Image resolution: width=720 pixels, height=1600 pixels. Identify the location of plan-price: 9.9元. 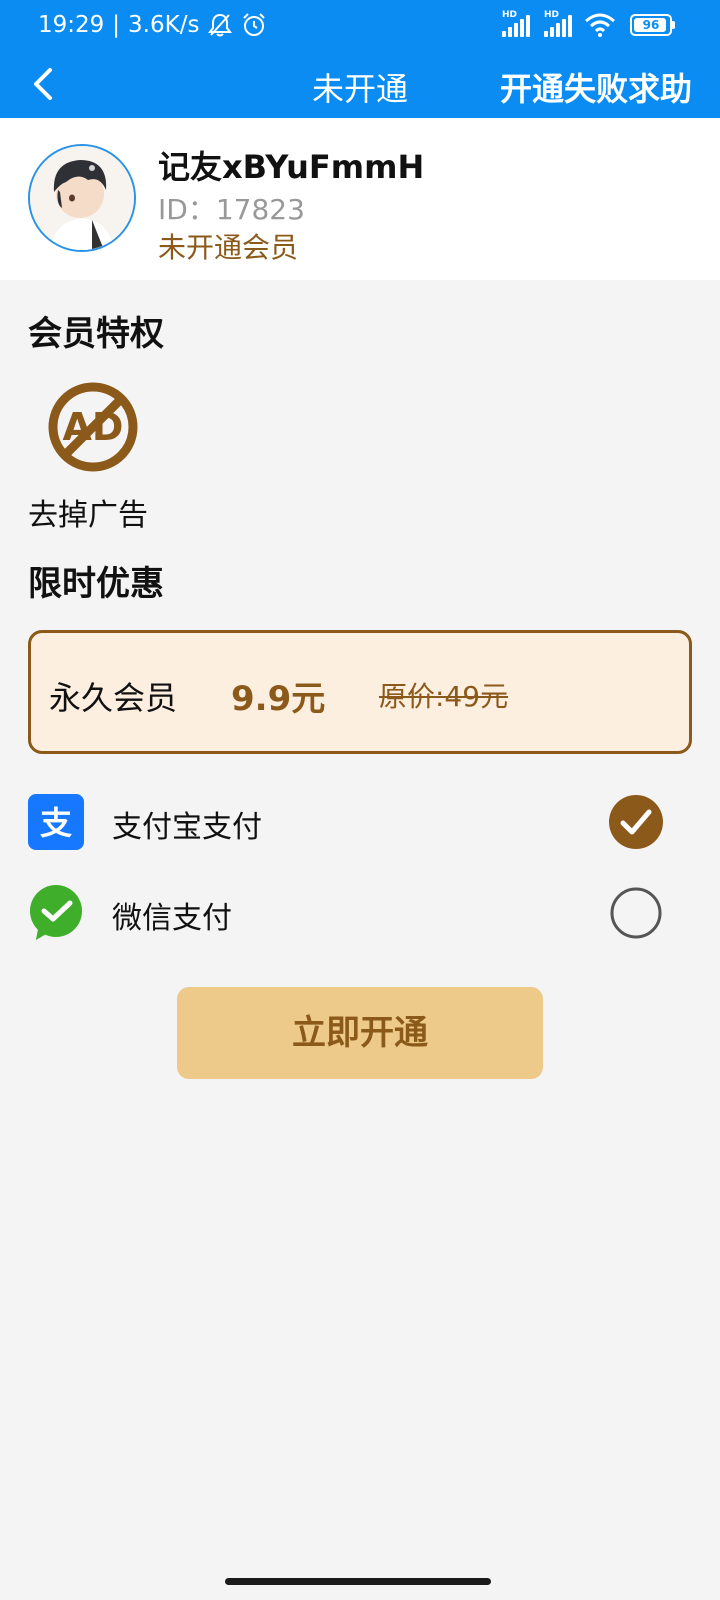
(278, 699).